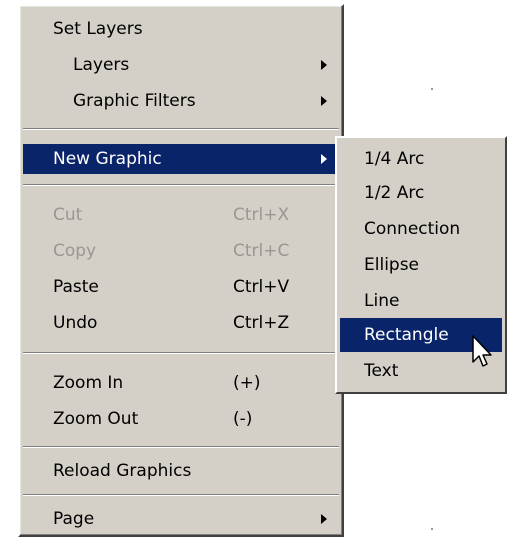 The height and width of the screenshot is (541, 526). Describe the element at coordinates (134, 101) in the screenshot. I see `menu-item-label: Graphic Filters` at that location.